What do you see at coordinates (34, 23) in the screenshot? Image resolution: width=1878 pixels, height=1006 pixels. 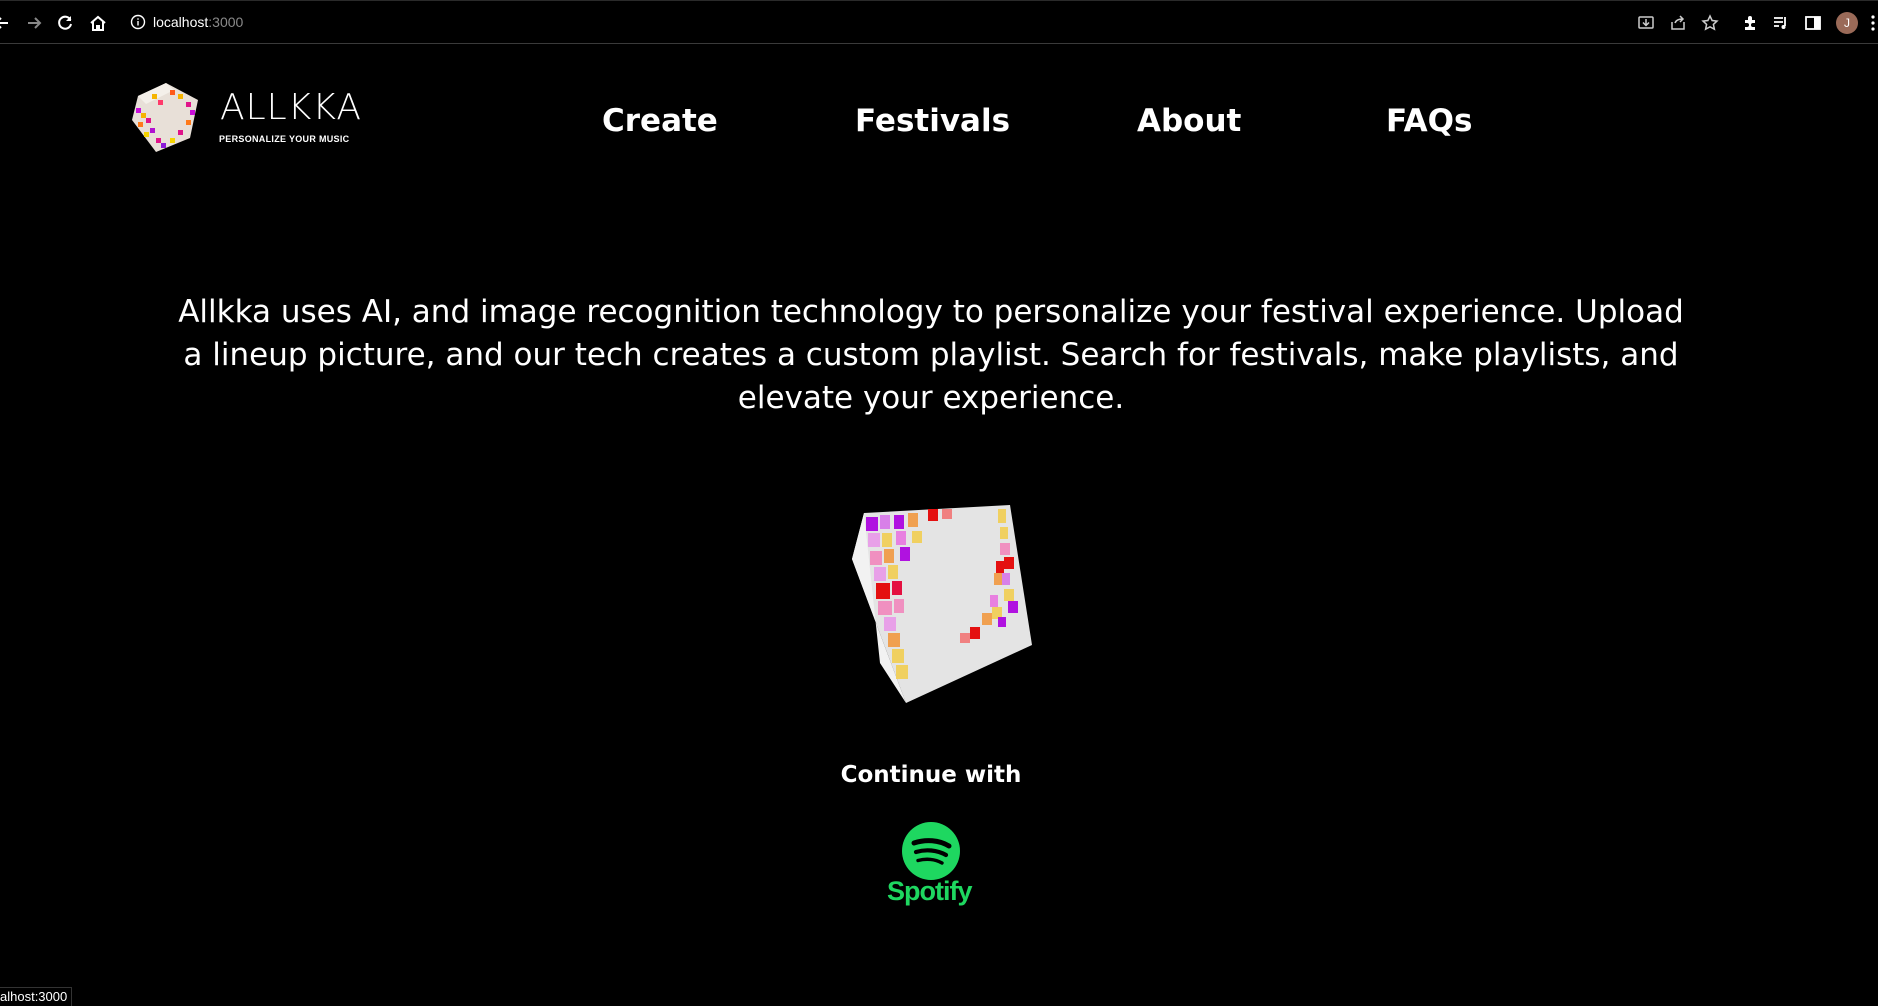 I see `forward-icon` at bounding box center [34, 23].